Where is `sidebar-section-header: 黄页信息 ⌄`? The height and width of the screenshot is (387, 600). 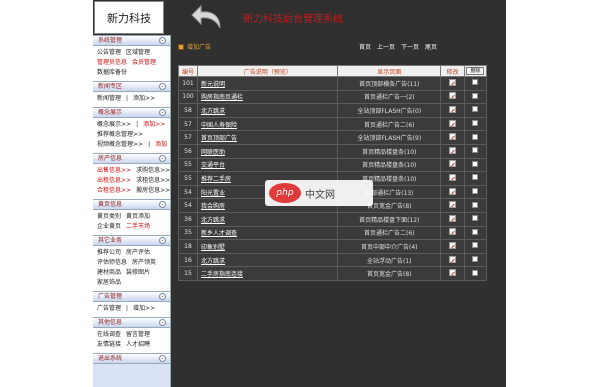
sidebar-section-header: 黄页信息 ⌄ is located at coordinates (131, 204).